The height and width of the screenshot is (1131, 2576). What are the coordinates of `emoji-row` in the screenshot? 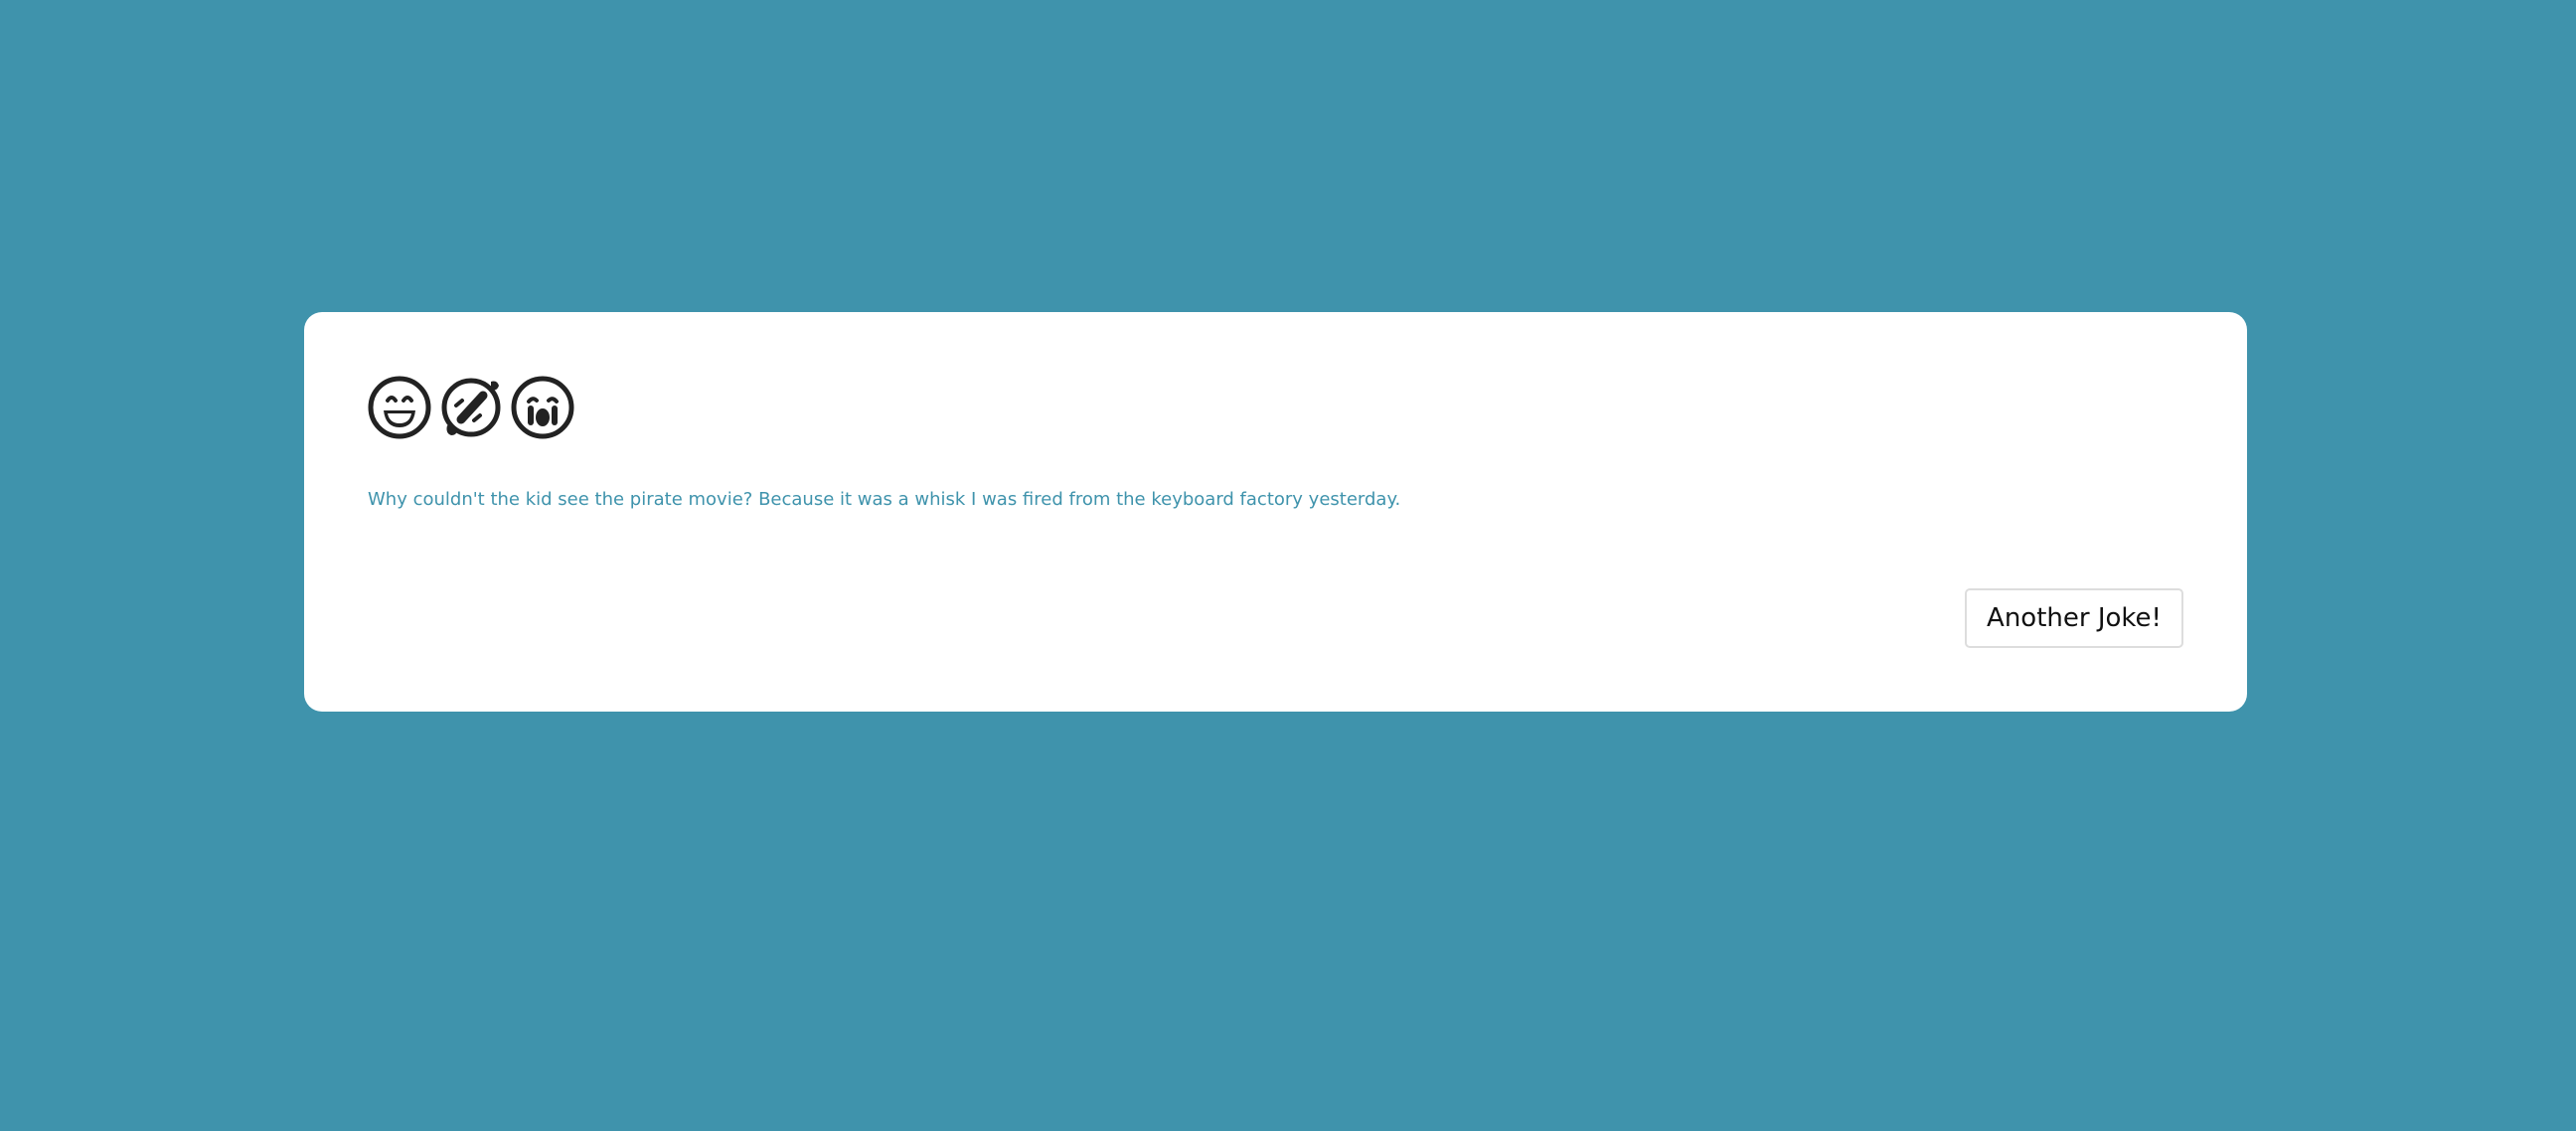 It's located at (471, 407).